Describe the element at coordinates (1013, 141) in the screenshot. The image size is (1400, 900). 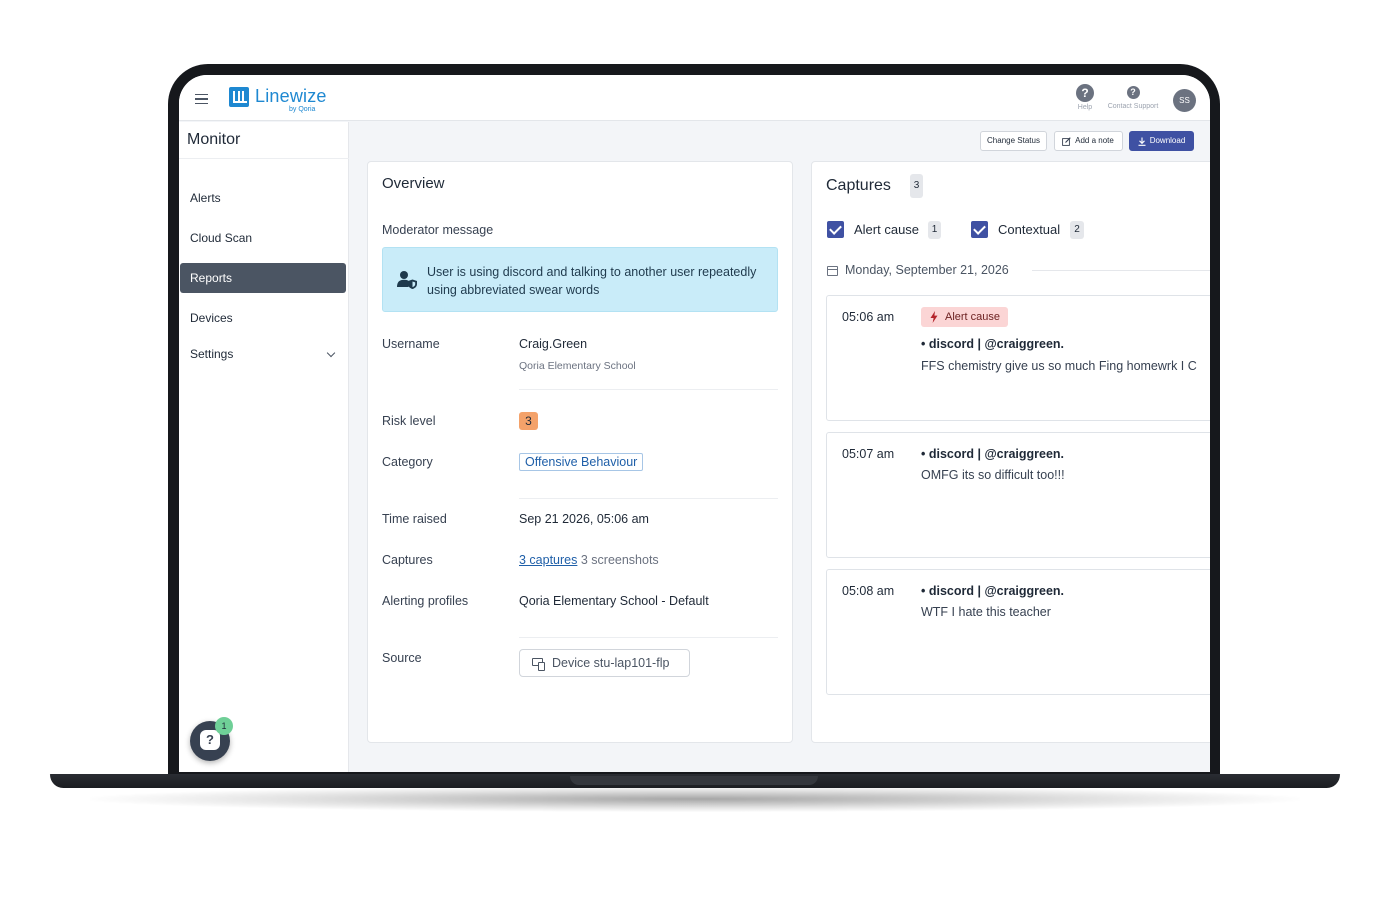
I see `change-status-button: Change Status` at that location.